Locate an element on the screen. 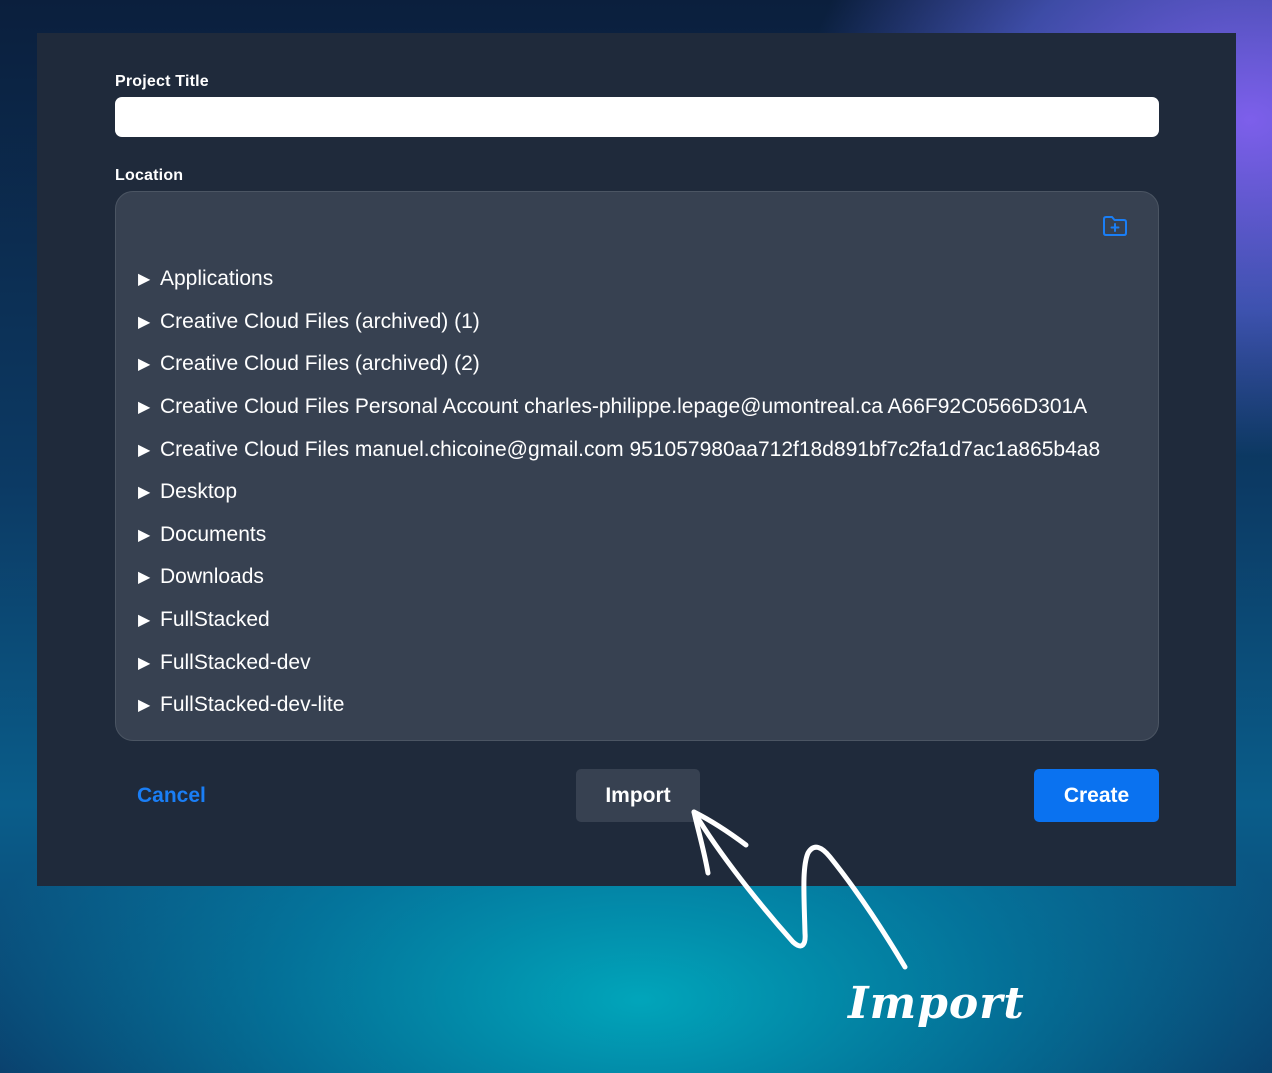  create-button: Create is located at coordinates (1096, 795).